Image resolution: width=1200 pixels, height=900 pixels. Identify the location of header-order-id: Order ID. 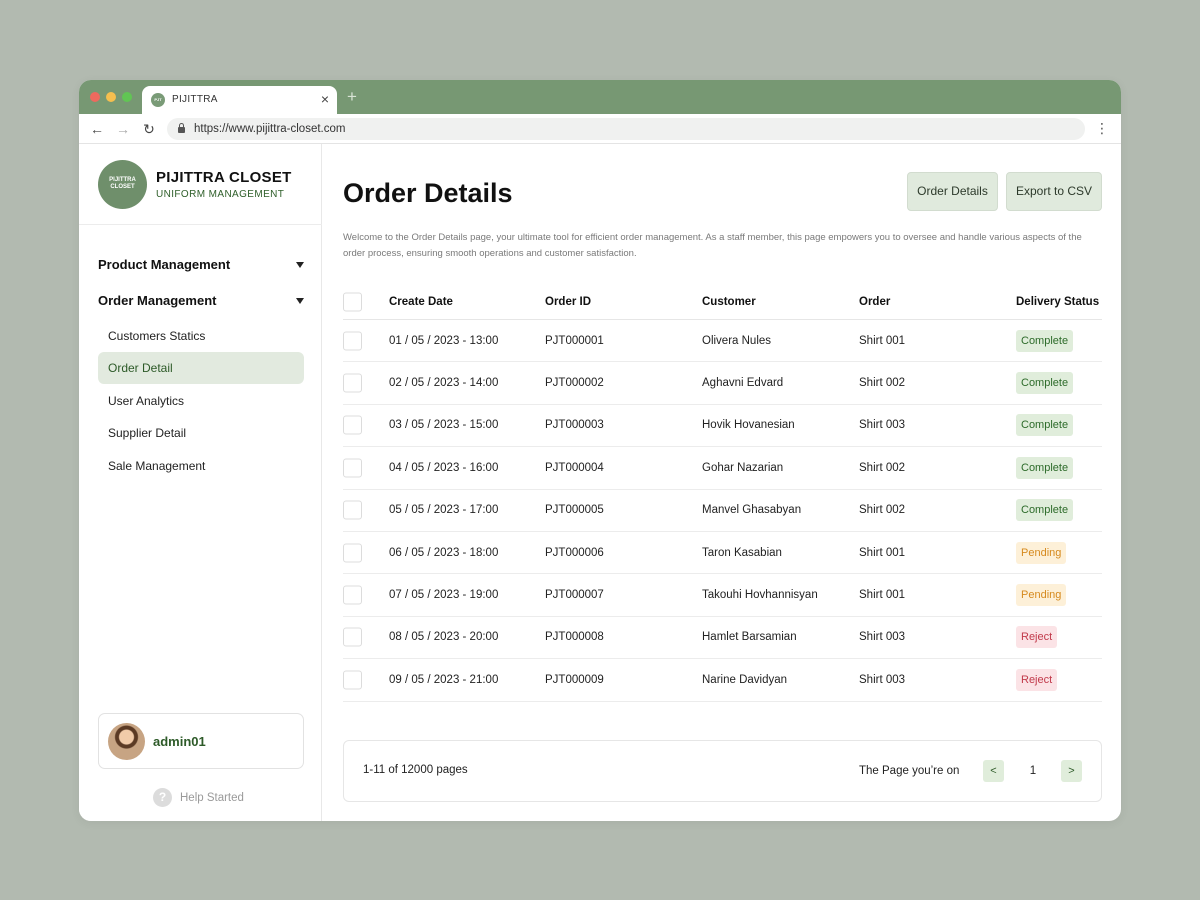
(568, 302).